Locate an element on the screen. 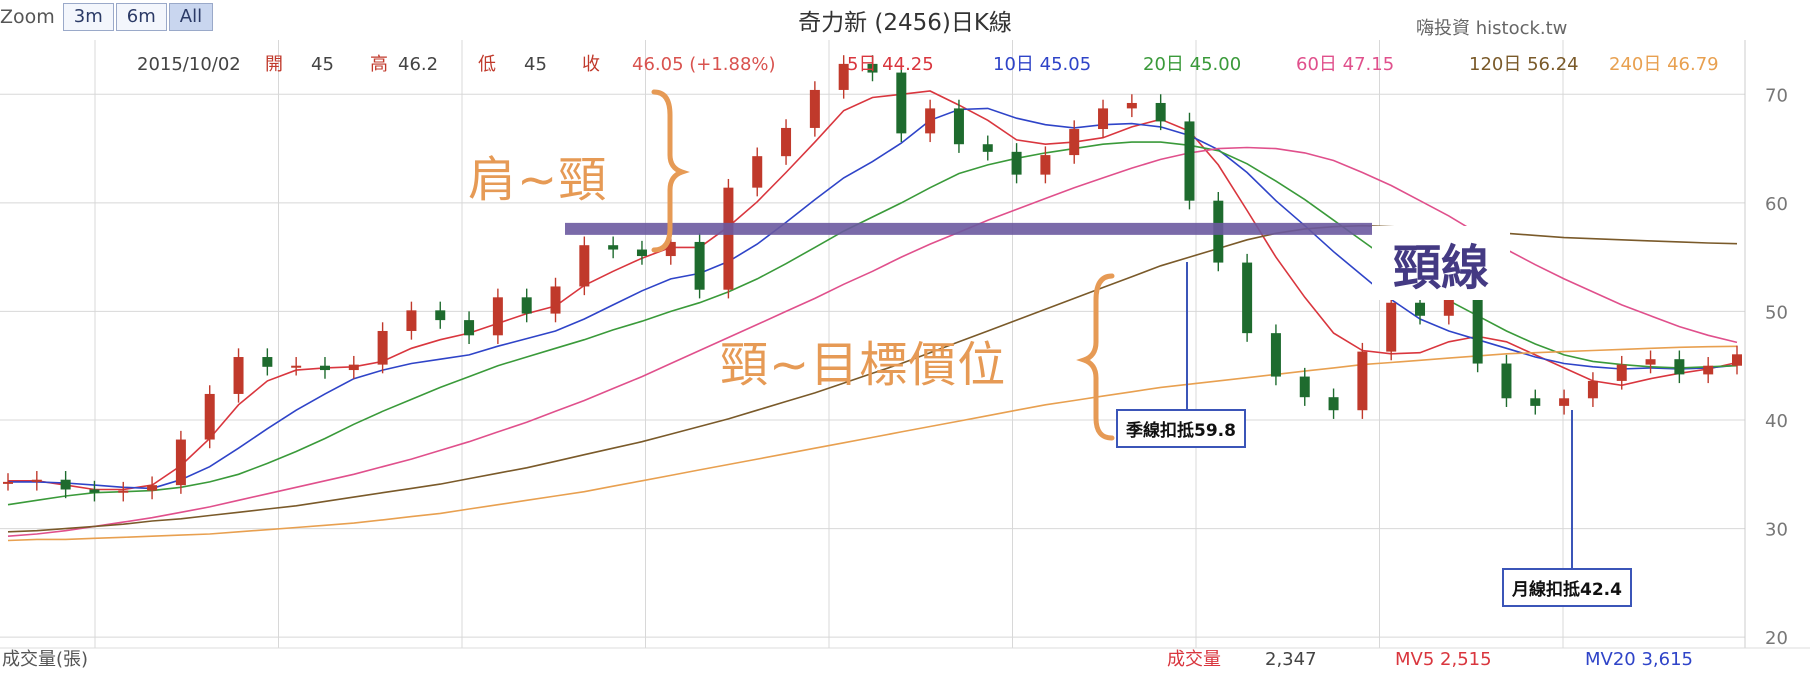 The height and width of the screenshot is (674, 1810). info-bar-item-1: 開 is located at coordinates (274, 64).